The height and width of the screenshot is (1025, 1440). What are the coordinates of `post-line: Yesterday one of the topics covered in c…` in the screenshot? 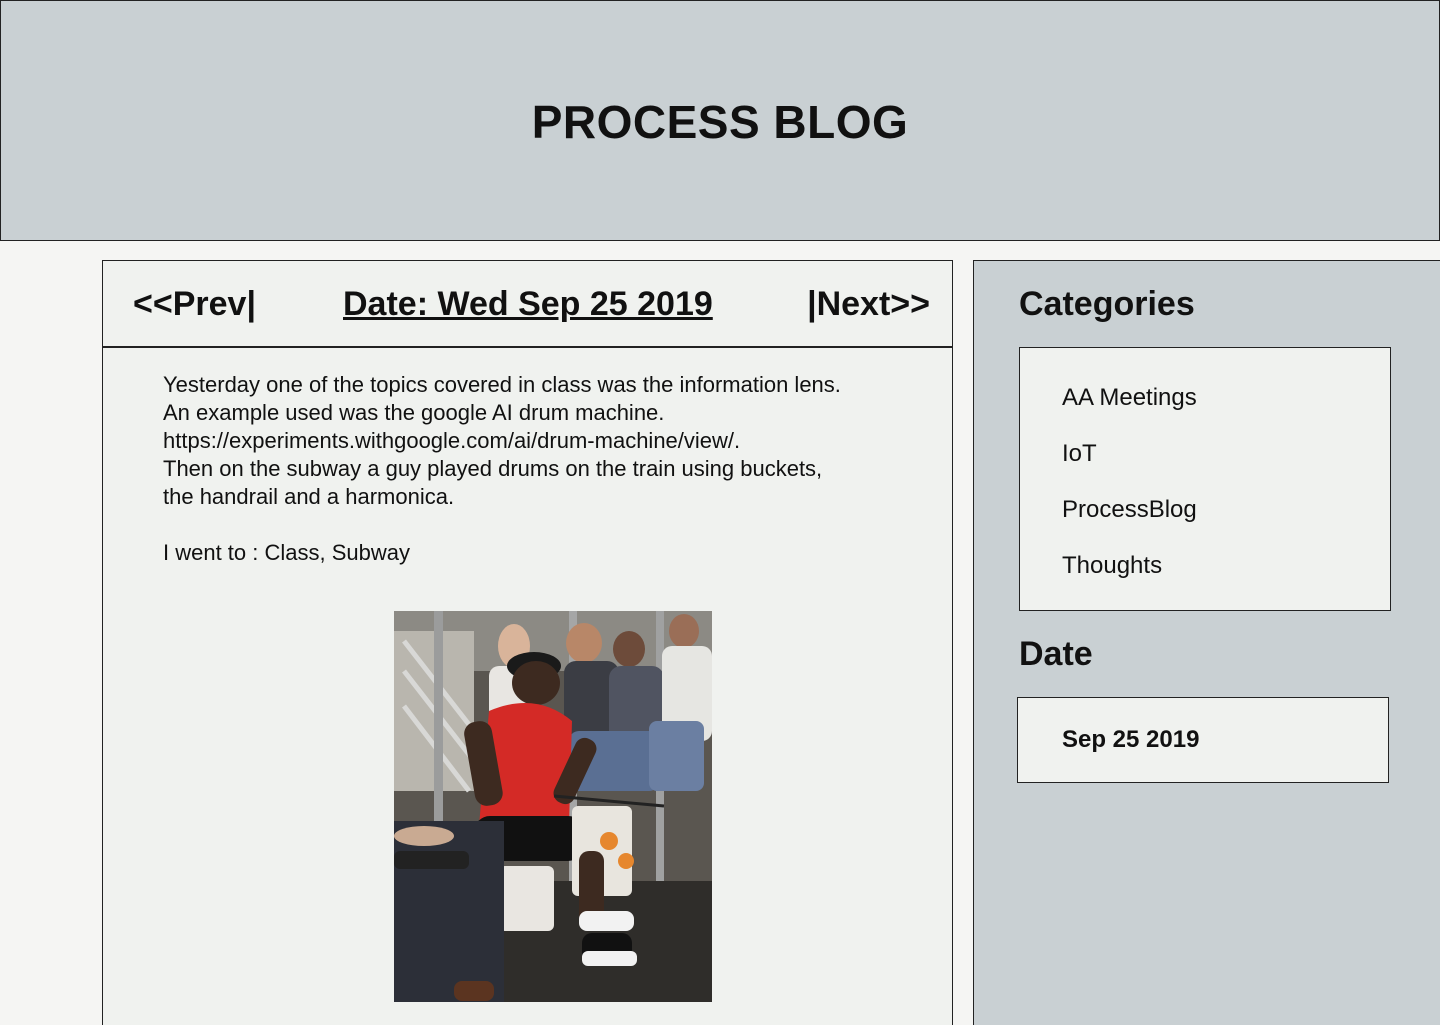 It's located at (502, 384).